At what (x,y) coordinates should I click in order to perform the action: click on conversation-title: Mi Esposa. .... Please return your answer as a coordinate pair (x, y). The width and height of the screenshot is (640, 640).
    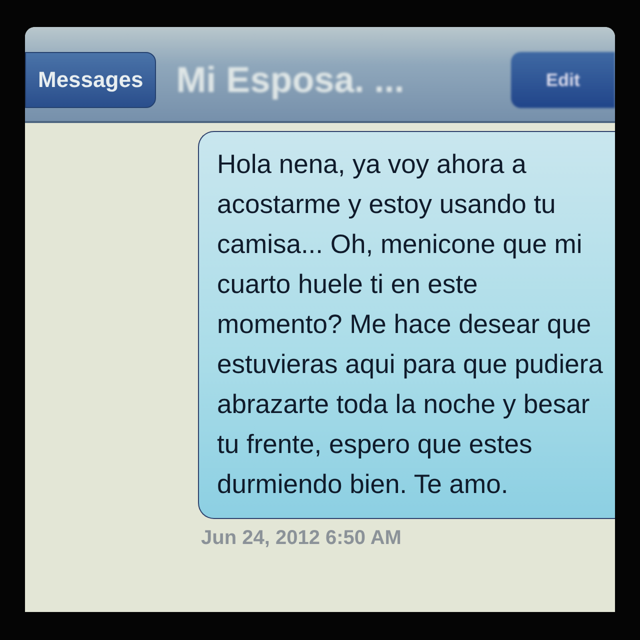
    Looking at the image, I should click on (291, 80).